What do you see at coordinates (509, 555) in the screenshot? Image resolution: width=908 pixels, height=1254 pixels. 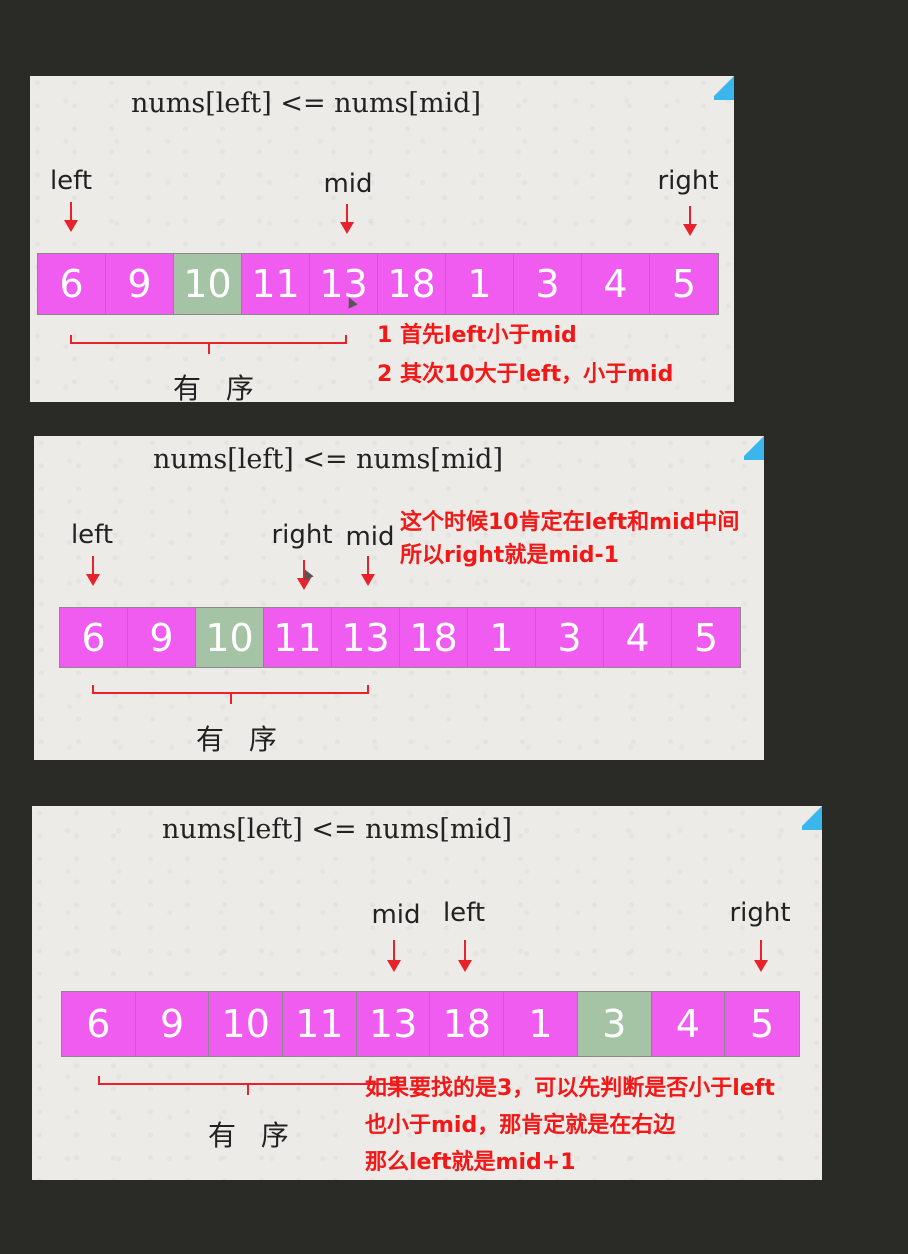 I see `annotation-line-2: 所以right就是mid-1` at bounding box center [509, 555].